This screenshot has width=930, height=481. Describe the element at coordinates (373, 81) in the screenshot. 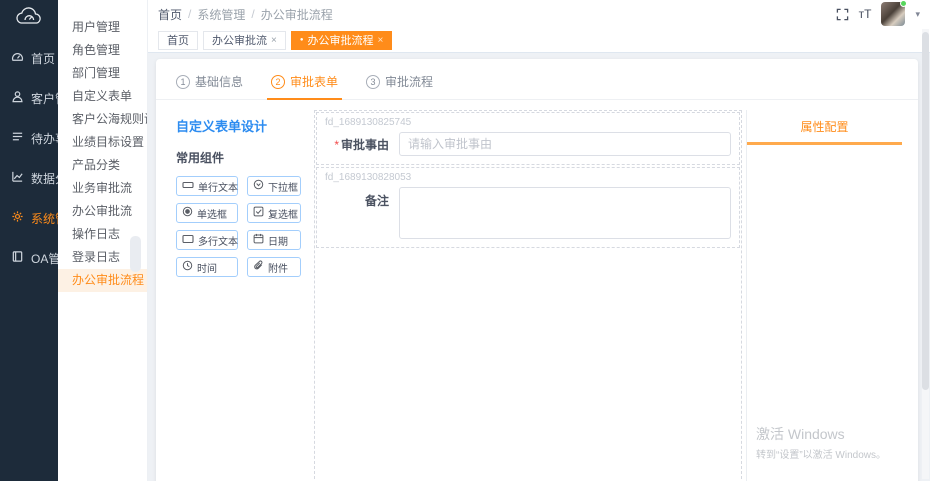

I see `step-number: 3` at that location.